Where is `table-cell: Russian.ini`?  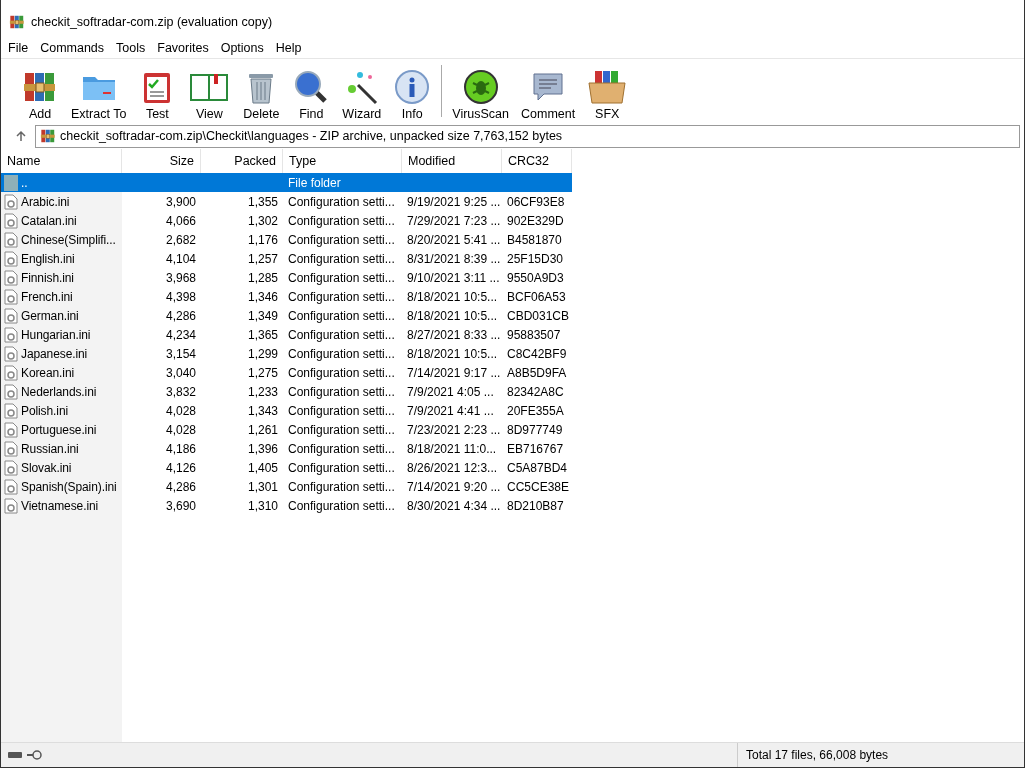
table-cell: Russian.ini is located at coordinates (50, 448).